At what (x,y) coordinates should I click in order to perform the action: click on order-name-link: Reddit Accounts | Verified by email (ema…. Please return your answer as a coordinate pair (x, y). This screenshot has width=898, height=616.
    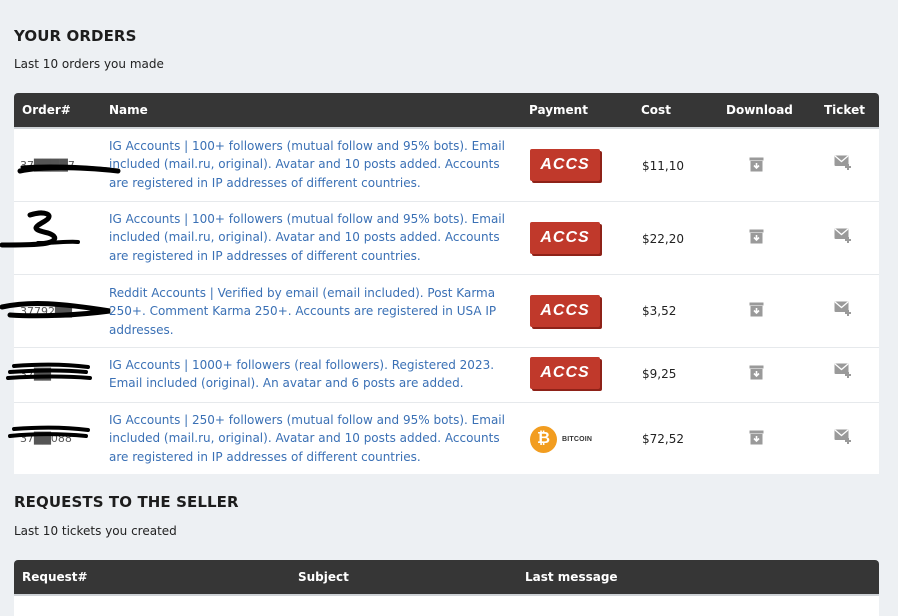
    Looking at the image, I should click on (314, 311).